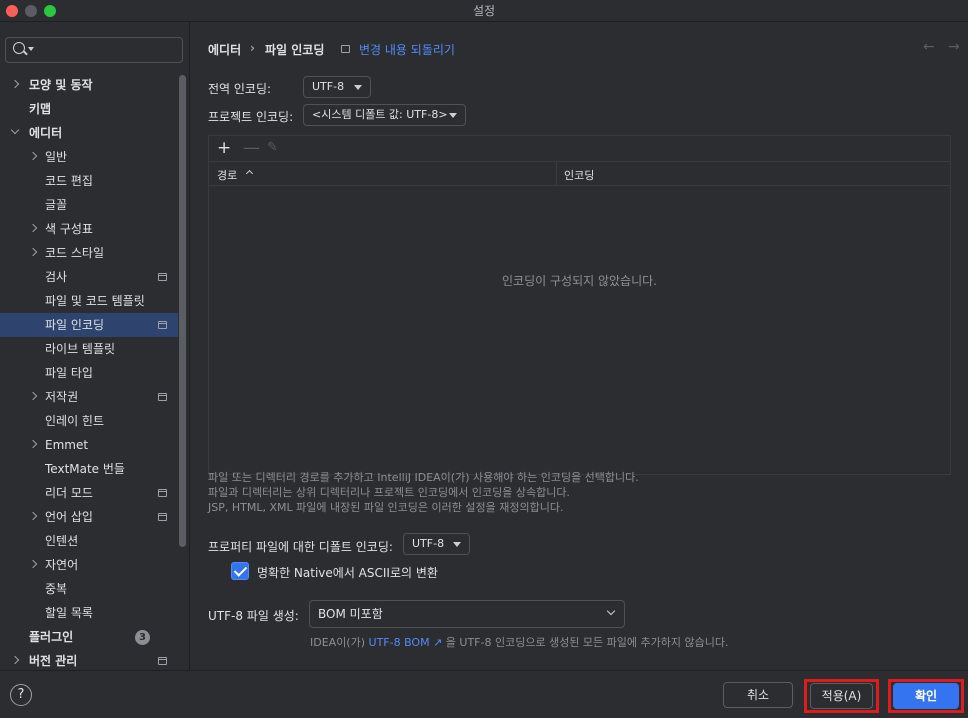  Describe the element at coordinates (224, 148) in the screenshot. I see `add-icon: +` at that location.